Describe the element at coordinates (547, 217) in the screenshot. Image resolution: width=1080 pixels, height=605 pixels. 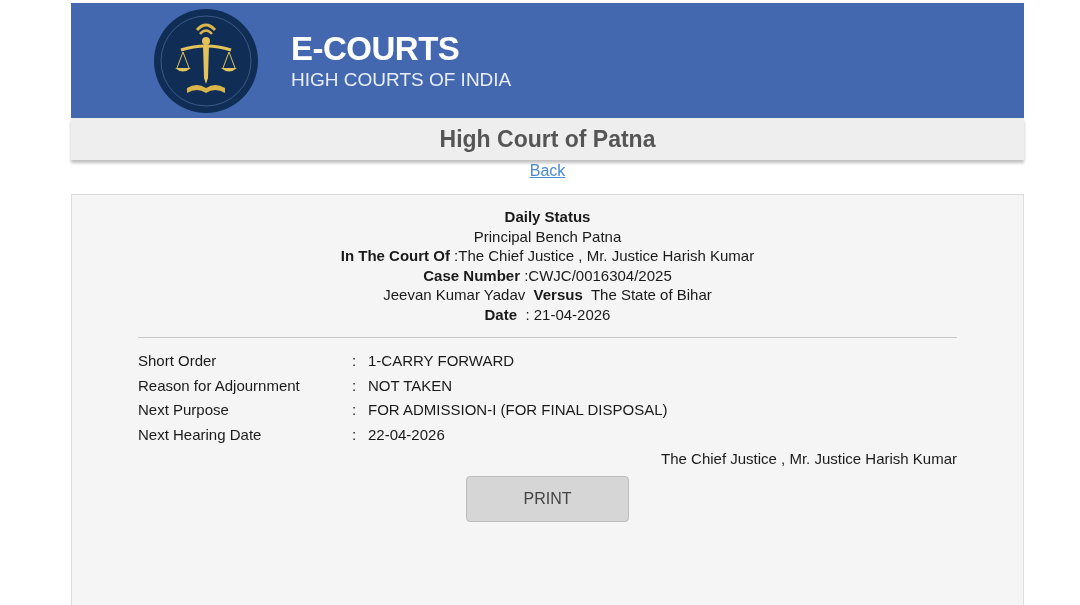
I see `status-heading: Daily Status` at that location.